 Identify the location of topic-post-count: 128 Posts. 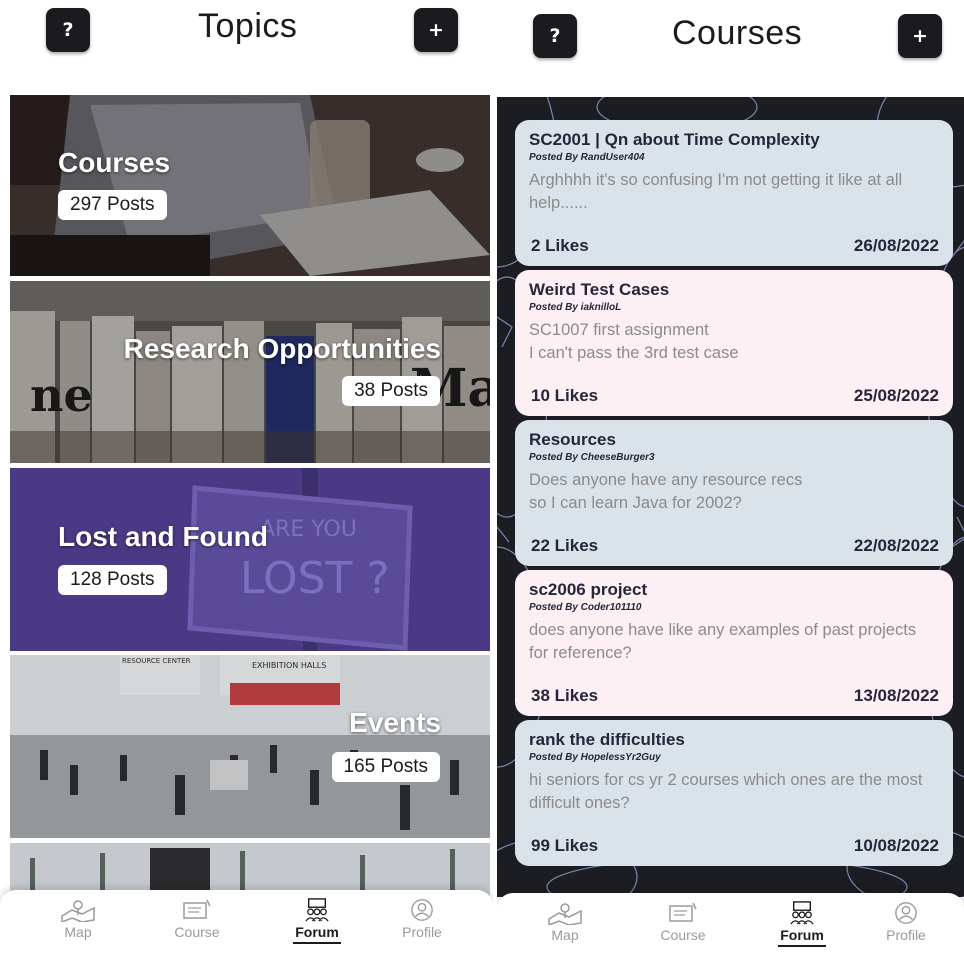
(112, 580).